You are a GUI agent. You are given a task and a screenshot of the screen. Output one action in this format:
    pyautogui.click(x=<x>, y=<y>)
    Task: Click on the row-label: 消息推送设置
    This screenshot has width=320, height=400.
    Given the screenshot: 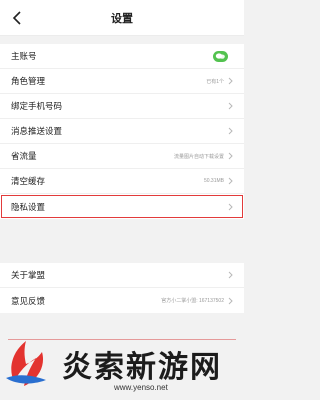 What is the action you would take?
    pyautogui.click(x=37, y=131)
    